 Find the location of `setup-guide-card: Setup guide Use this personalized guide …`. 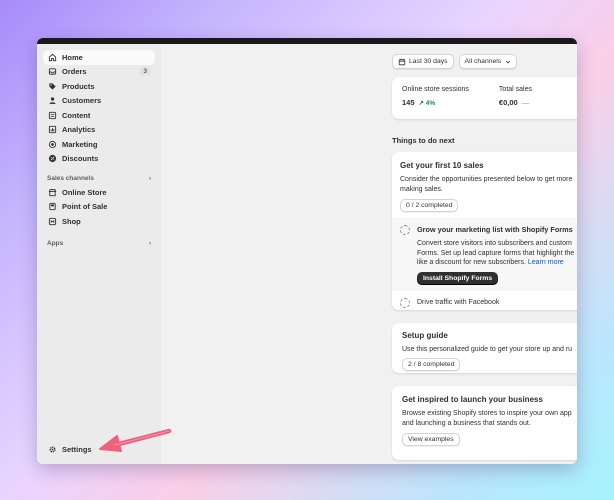

setup-guide-card: Setup guide Use this personalized guide … is located at coordinates (484, 348).